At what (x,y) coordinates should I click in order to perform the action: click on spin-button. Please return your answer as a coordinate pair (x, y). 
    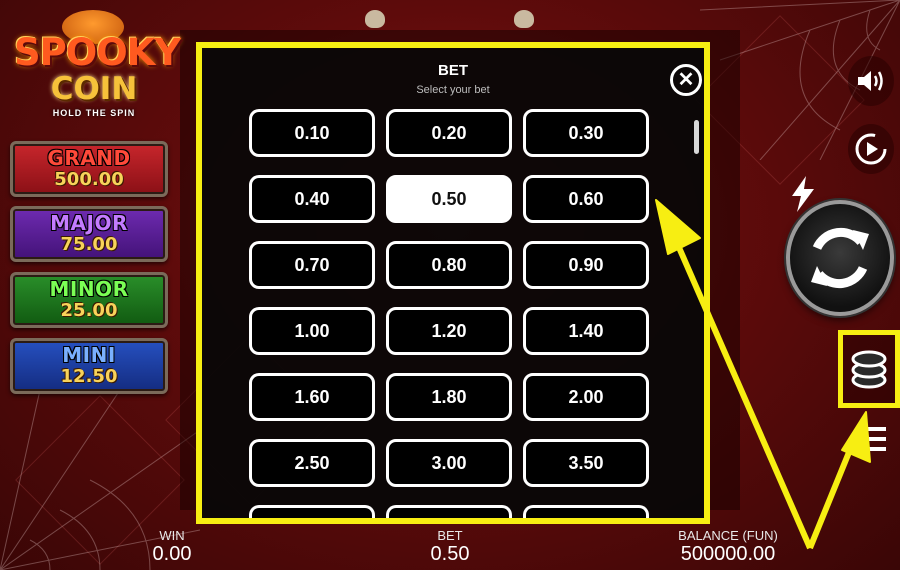
    Looking at the image, I should click on (840, 258).